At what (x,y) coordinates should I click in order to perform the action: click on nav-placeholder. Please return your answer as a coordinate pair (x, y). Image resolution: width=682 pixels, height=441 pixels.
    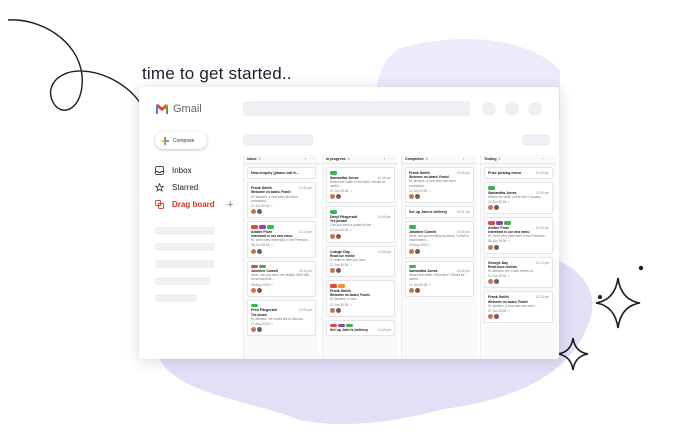
    Looking at the image, I should click on (176, 298).